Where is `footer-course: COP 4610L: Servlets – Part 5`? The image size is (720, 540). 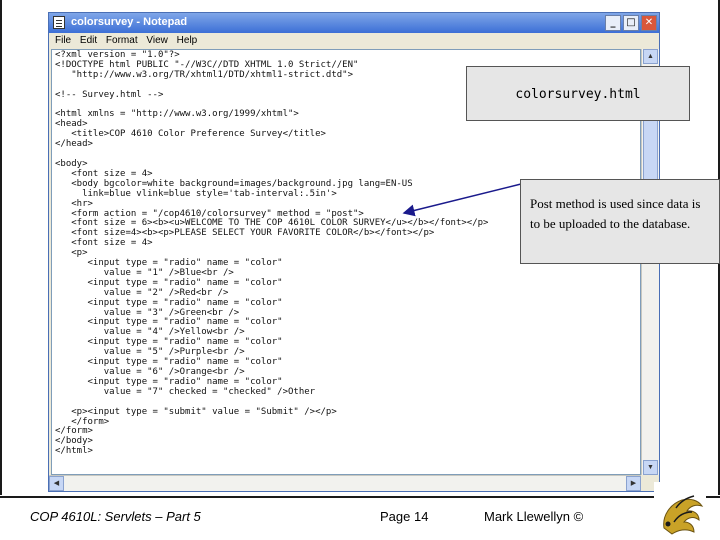
footer-course: COP 4610L: Servlets – Part 5 is located at coordinates (115, 516).